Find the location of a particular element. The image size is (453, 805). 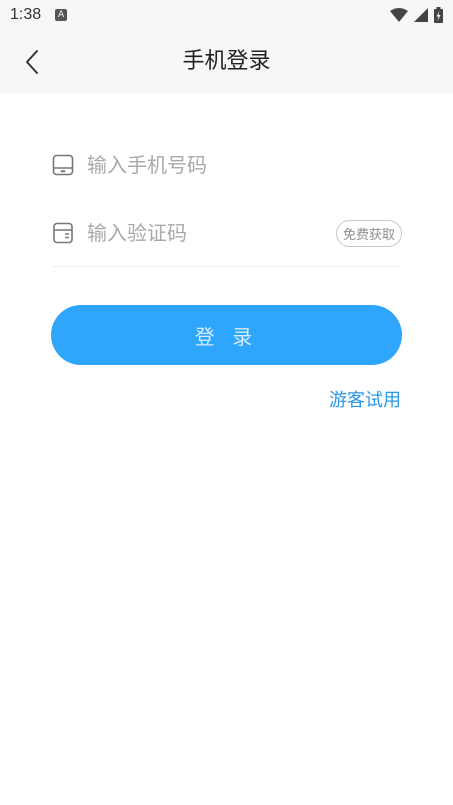

divider is located at coordinates (227, 266).